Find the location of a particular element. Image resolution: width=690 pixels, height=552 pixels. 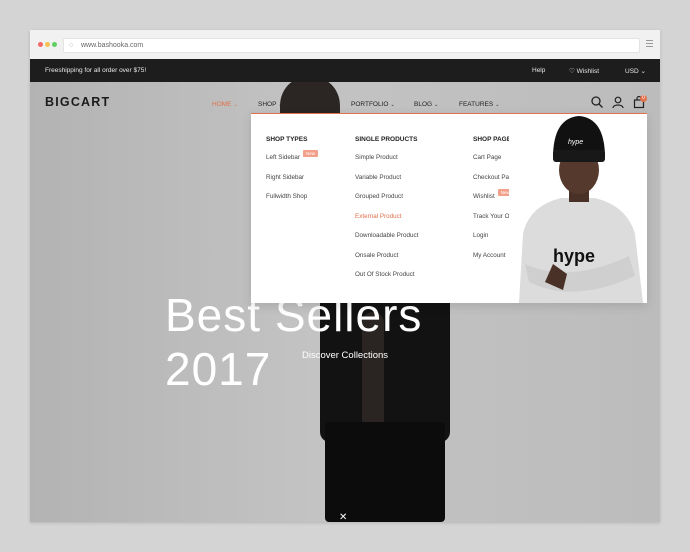

help-link: Help is located at coordinates (538, 70).